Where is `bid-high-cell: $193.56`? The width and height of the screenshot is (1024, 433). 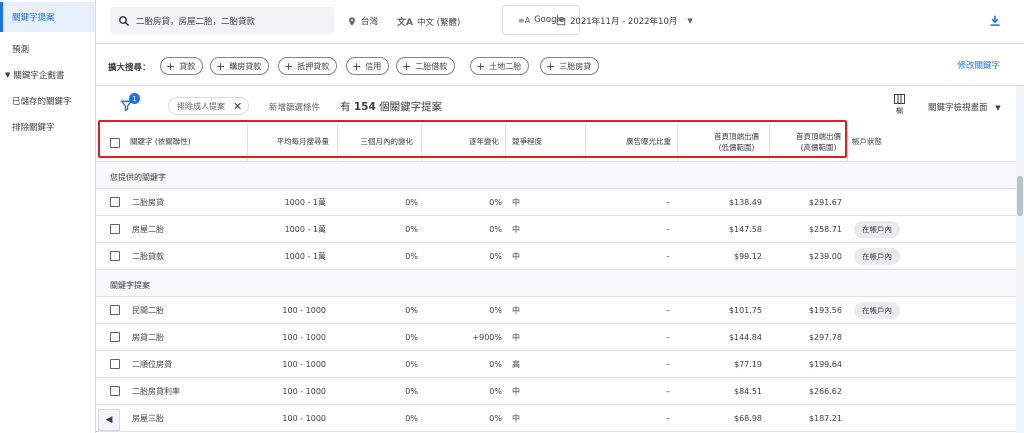 bid-high-cell: $193.56 is located at coordinates (809, 310).